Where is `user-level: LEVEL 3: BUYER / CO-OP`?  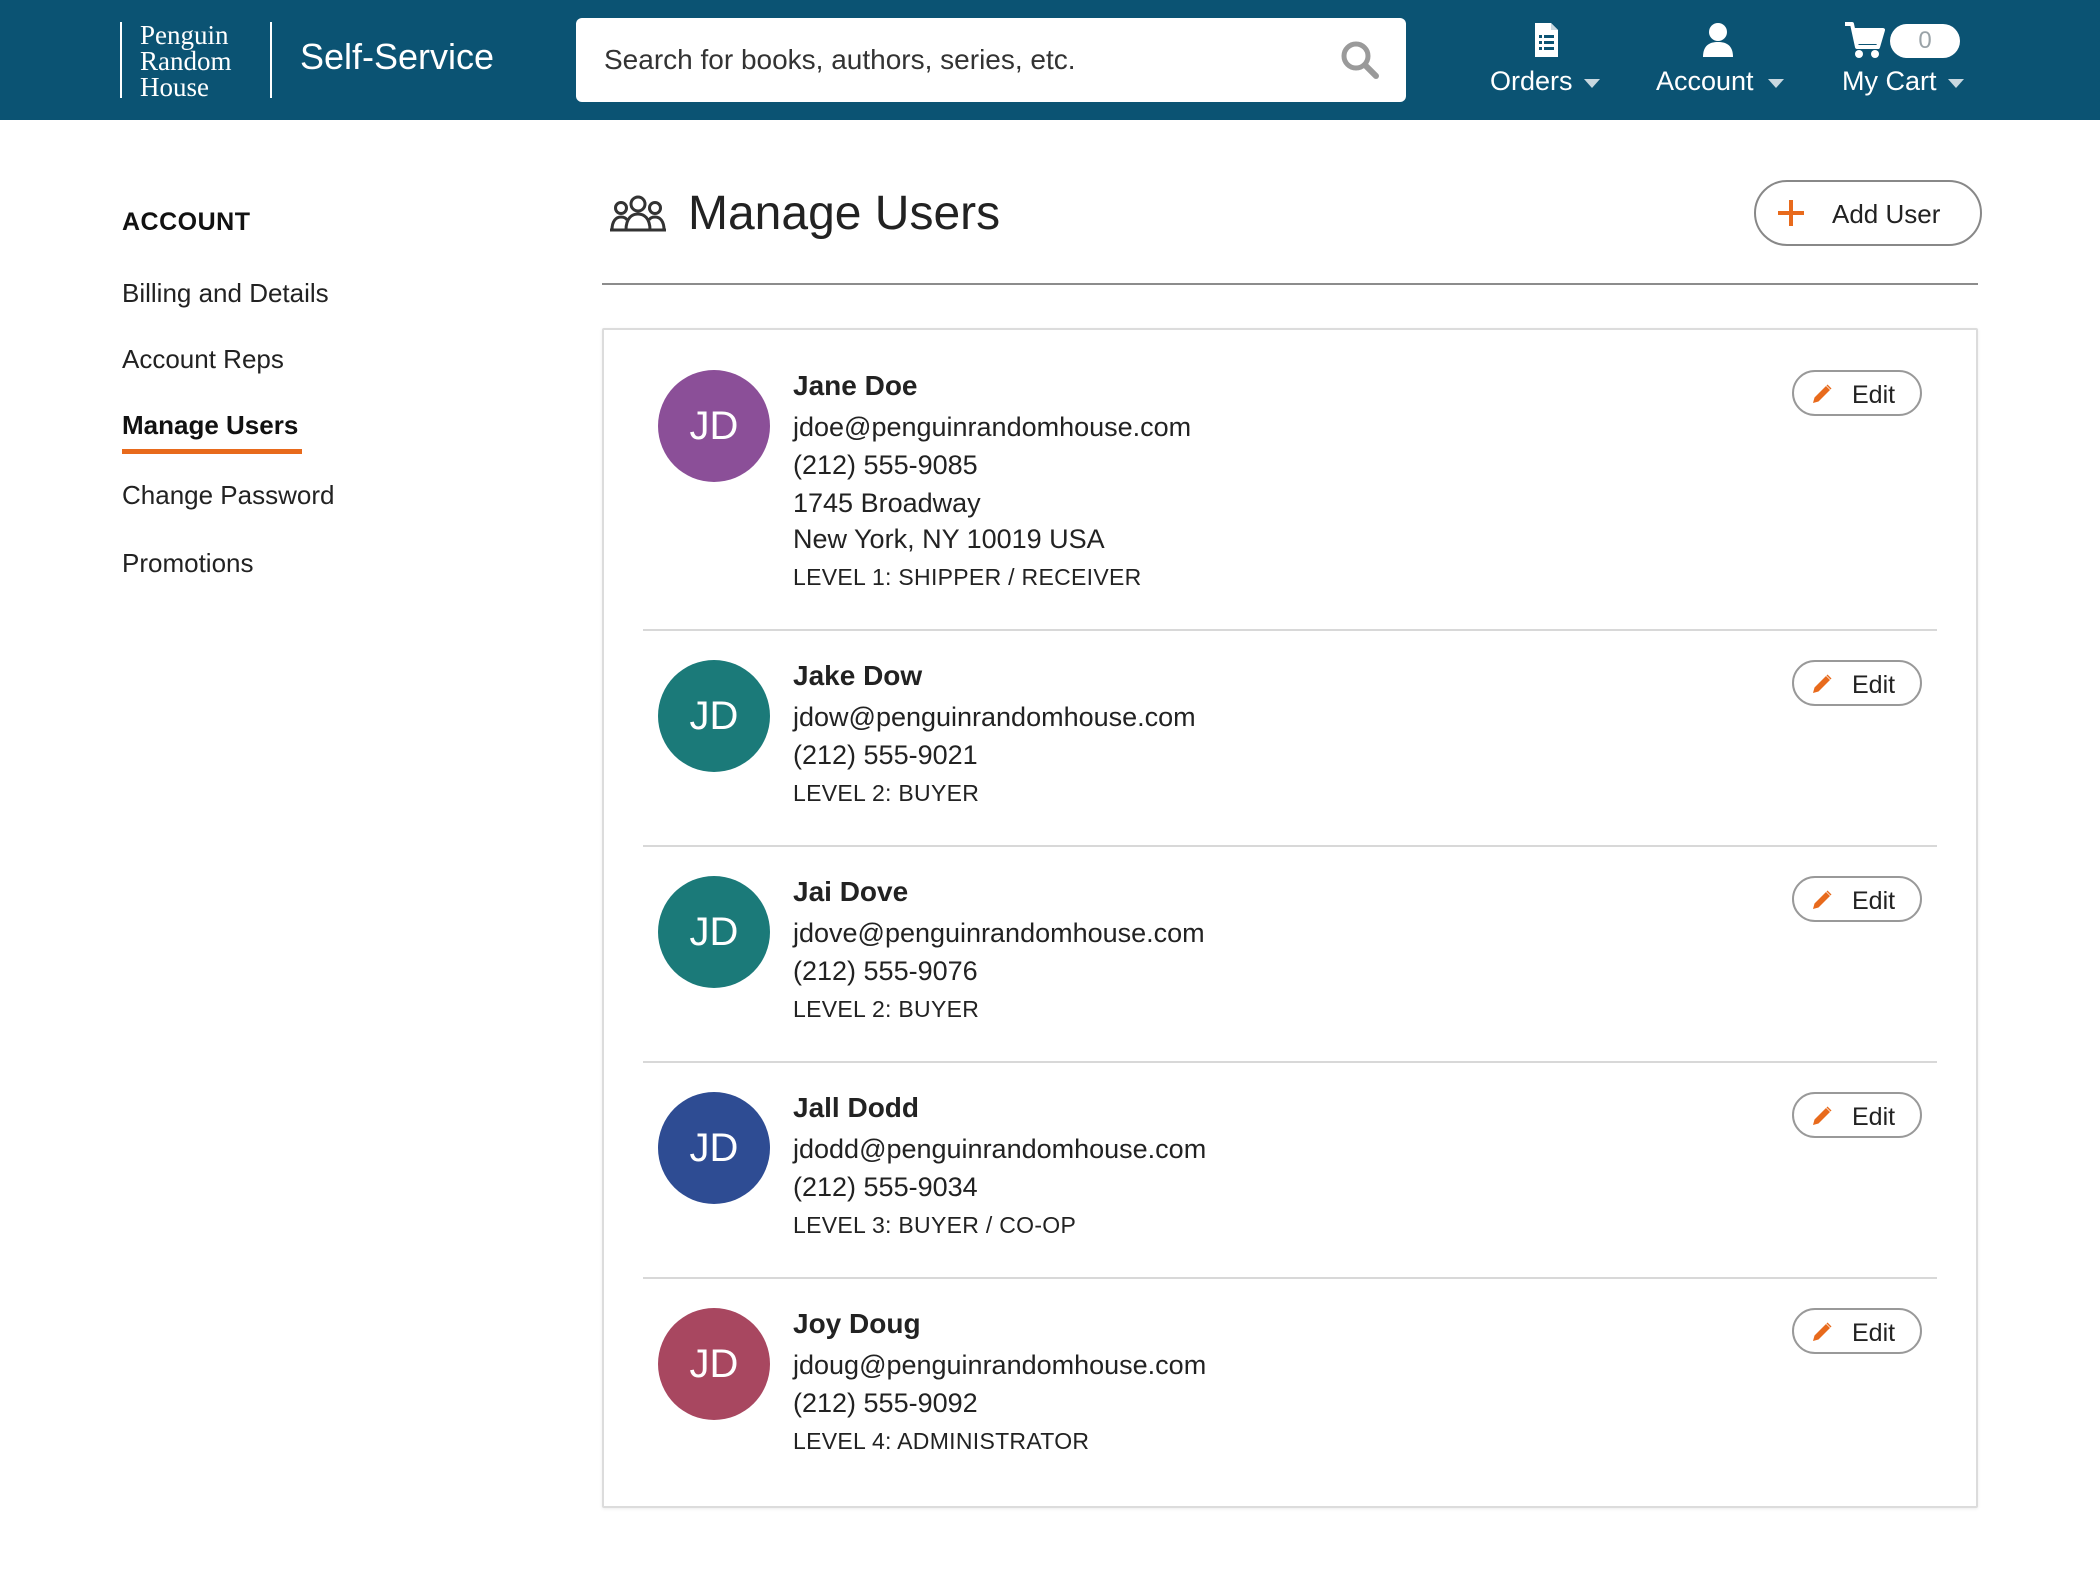
user-level: LEVEL 3: BUYER / CO-OP is located at coordinates (935, 1225).